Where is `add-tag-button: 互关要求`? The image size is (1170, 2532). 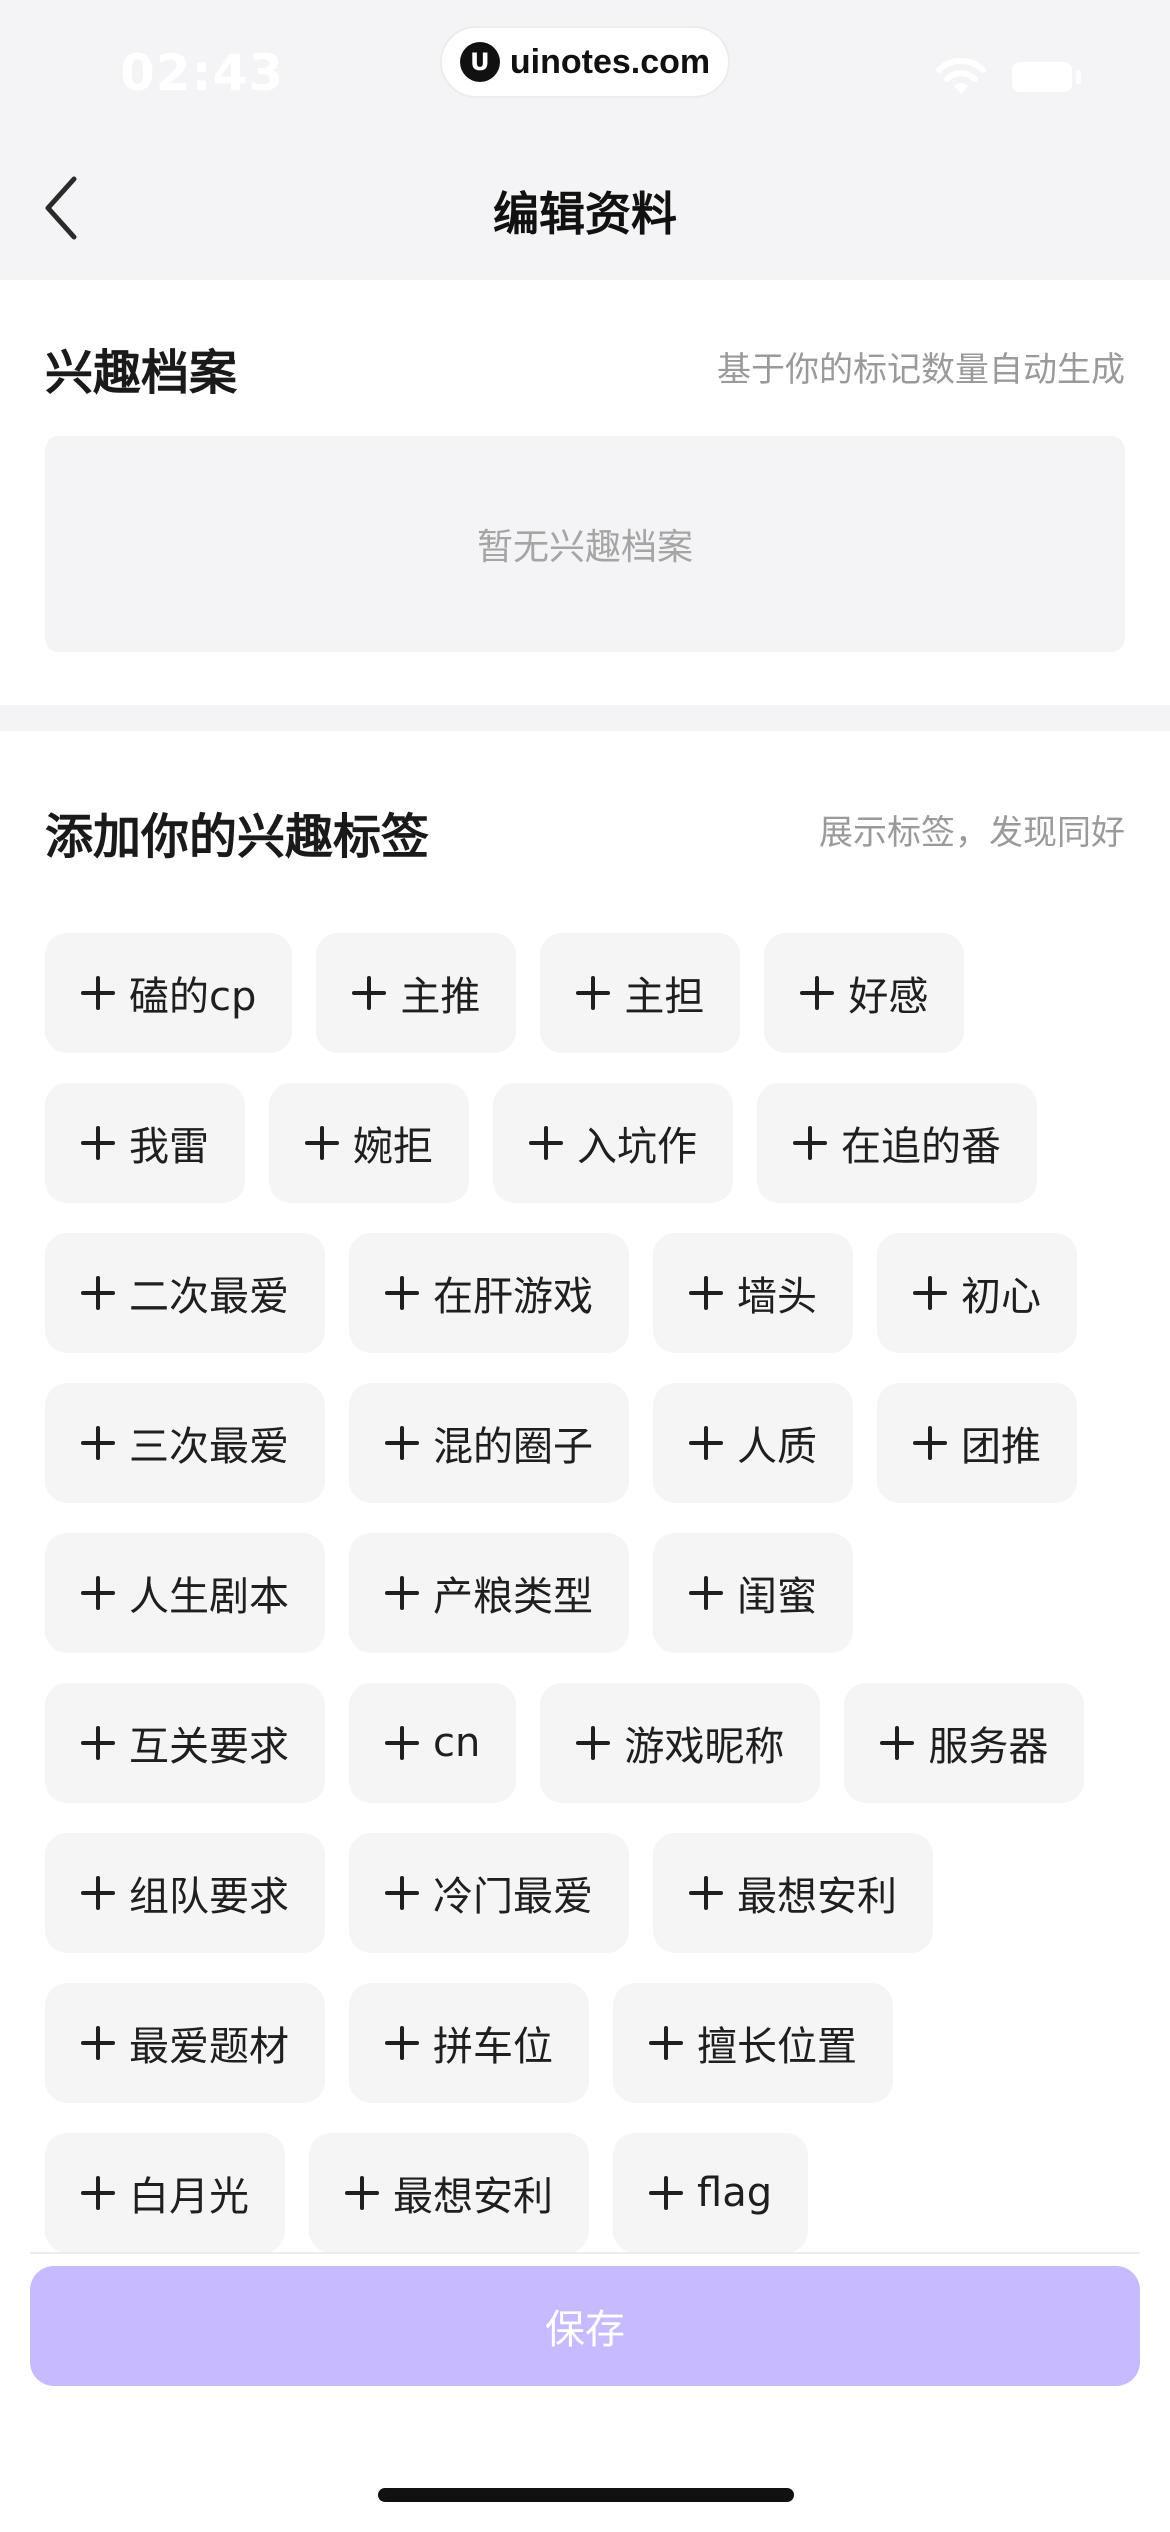 add-tag-button: 互关要求 is located at coordinates (185, 1743).